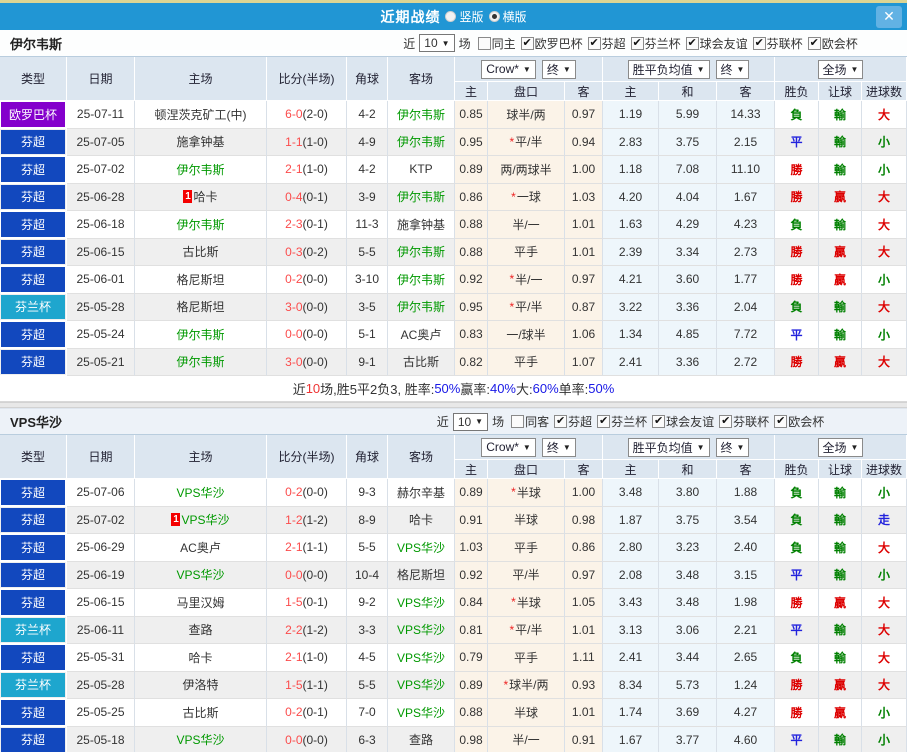 The width and height of the screenshot is (907, 752). I want to click on fulltime-score: 1-5, so click(294, 684).